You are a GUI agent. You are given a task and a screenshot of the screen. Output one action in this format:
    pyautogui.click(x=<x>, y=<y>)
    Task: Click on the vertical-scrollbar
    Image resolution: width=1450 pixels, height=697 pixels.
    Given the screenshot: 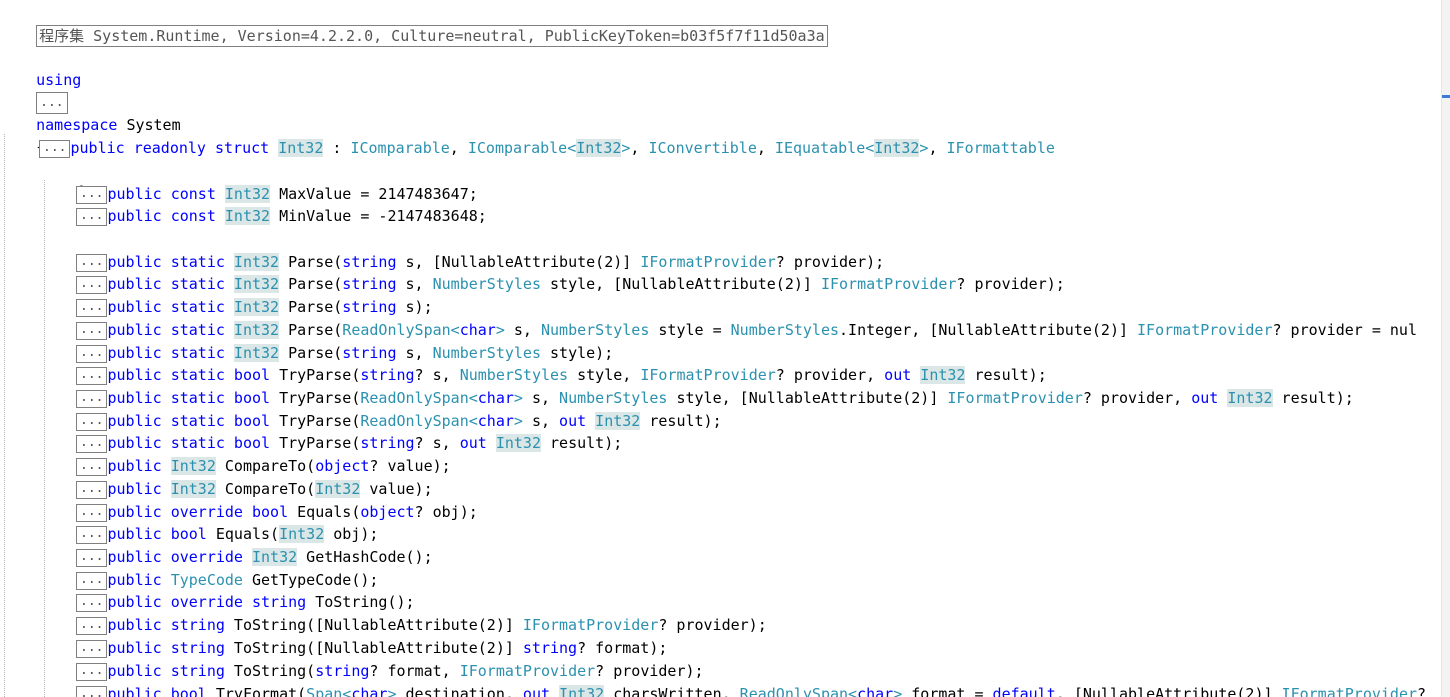 What is the action you would take?
    pyautogui.click(x=1445, y=348)
    